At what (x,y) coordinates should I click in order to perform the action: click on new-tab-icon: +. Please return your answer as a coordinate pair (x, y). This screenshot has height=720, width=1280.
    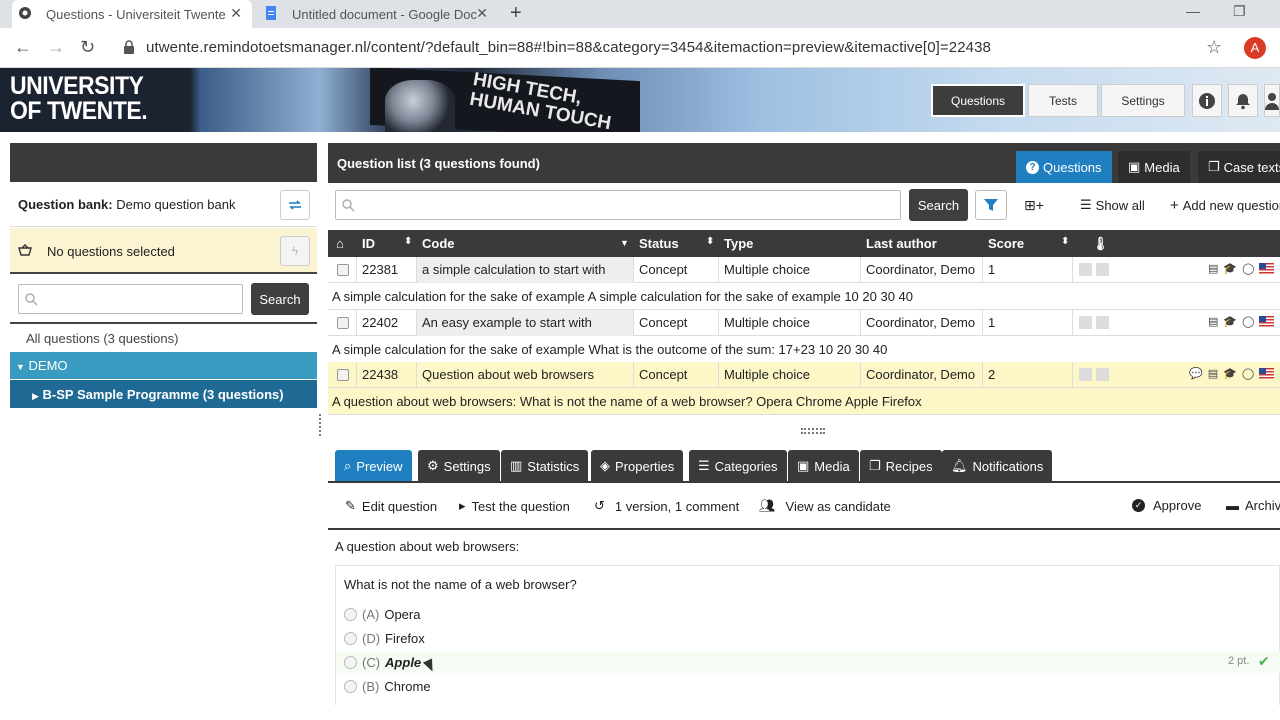
    Looking at the image, I should click on (516, 13).